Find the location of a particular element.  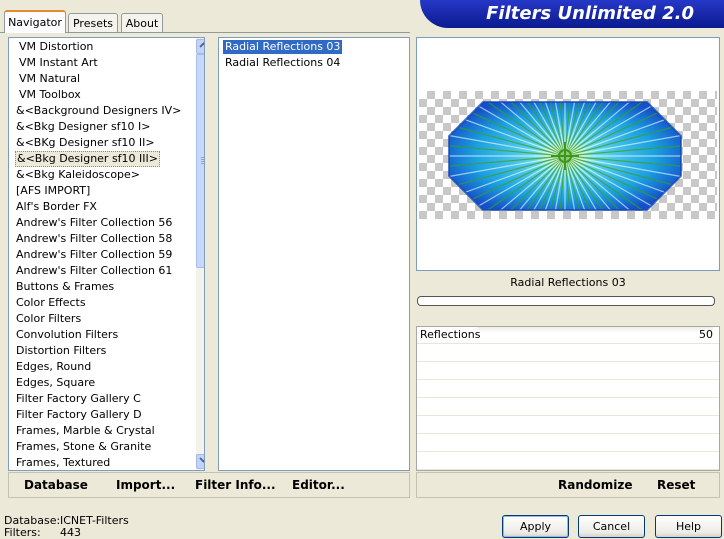

chevron-down-icon is located at coordinates (201, 460).